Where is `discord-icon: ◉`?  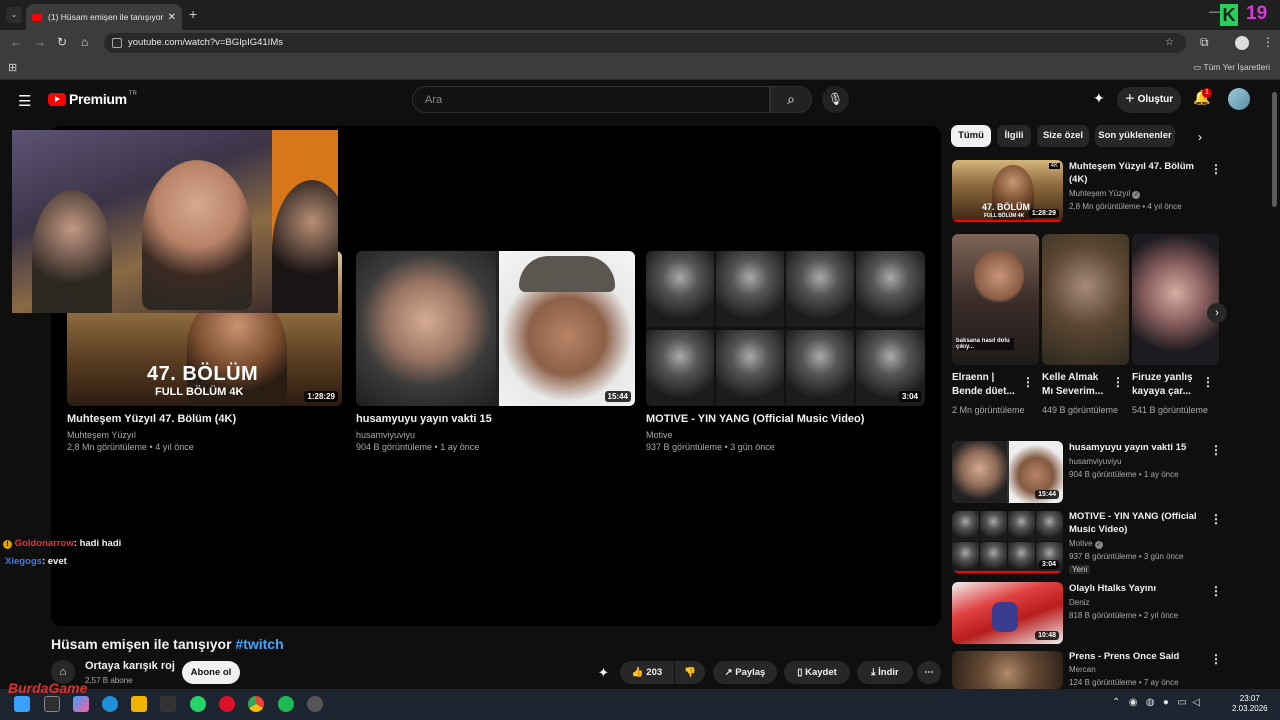
discord-icon: ◉ is located at coordinates (1133, 702).